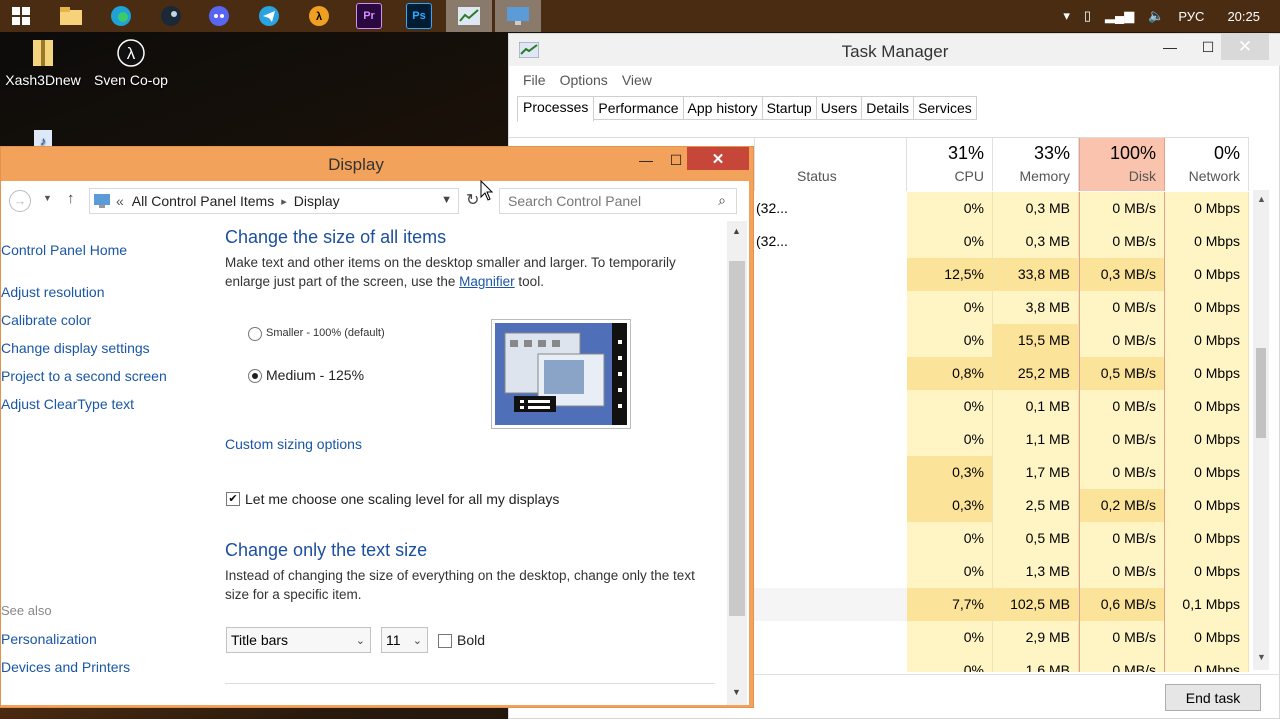 The image size is (1280, 719). What do you see at coordinates (830, 164) in the screenshot?
I see `column-status: Status` at bounding box center [830, 164].